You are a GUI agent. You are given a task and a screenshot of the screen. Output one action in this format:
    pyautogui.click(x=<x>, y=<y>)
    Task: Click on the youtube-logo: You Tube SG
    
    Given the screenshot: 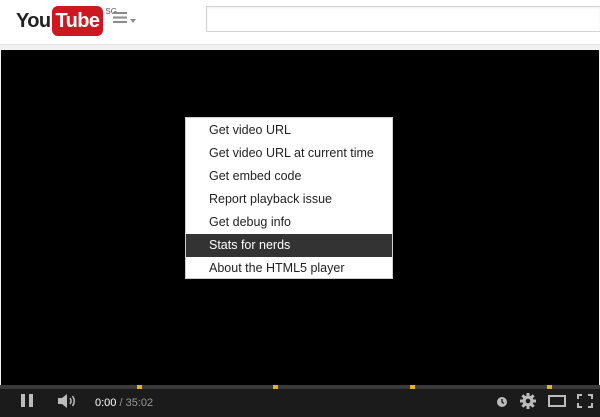 What is the action you would take?
    pyautogui.click(x=66, y=21)
    